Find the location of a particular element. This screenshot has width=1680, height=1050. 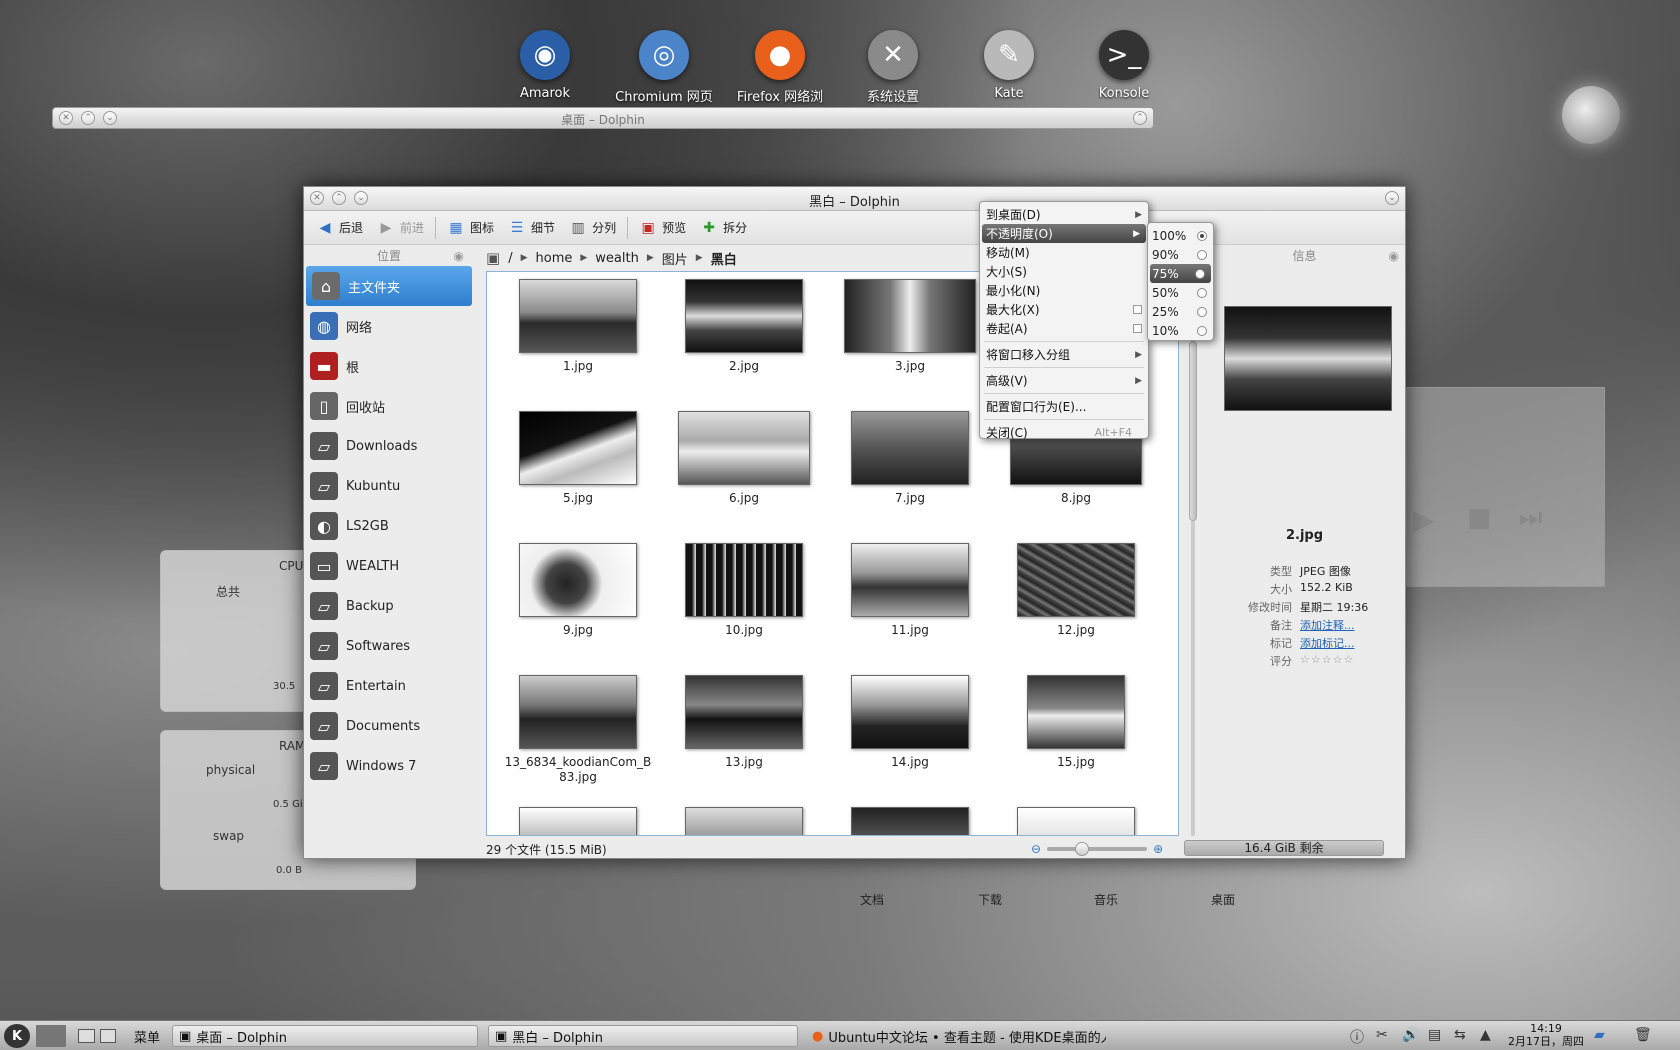

place-item: ▬ 根 is located at coordinates (389, 366).